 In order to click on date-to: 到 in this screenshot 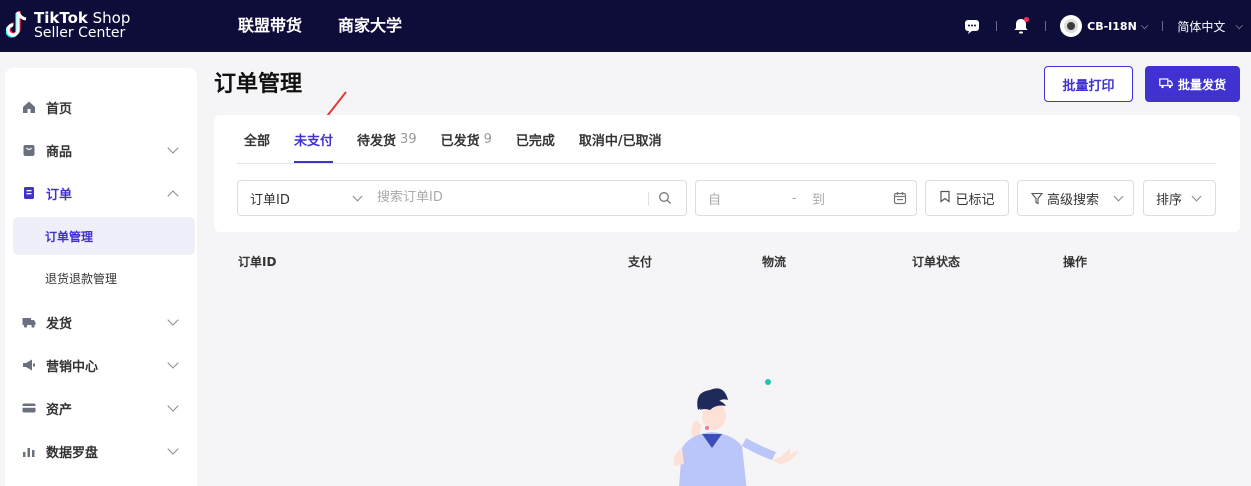, I will do `click(818, 198)`.